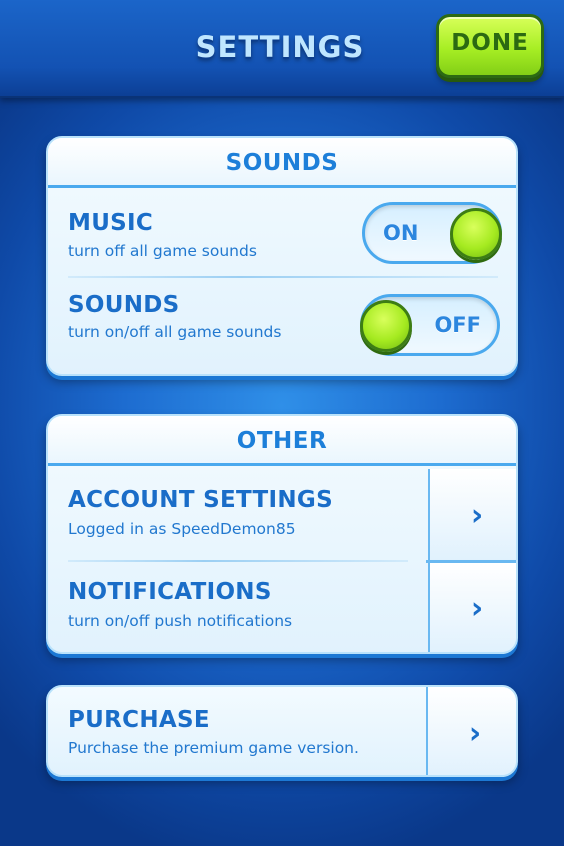  Describe the element at coordinates (282, 49) in the screenshot. I see `top-bar: SETTINGS DONE` at that location.